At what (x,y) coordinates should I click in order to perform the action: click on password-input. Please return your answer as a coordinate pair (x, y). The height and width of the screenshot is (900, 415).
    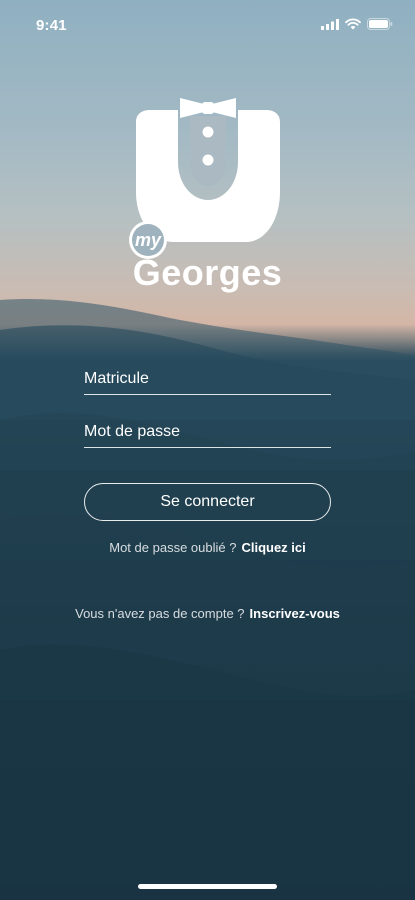
    Looking at the image, I should click on (207, 431).